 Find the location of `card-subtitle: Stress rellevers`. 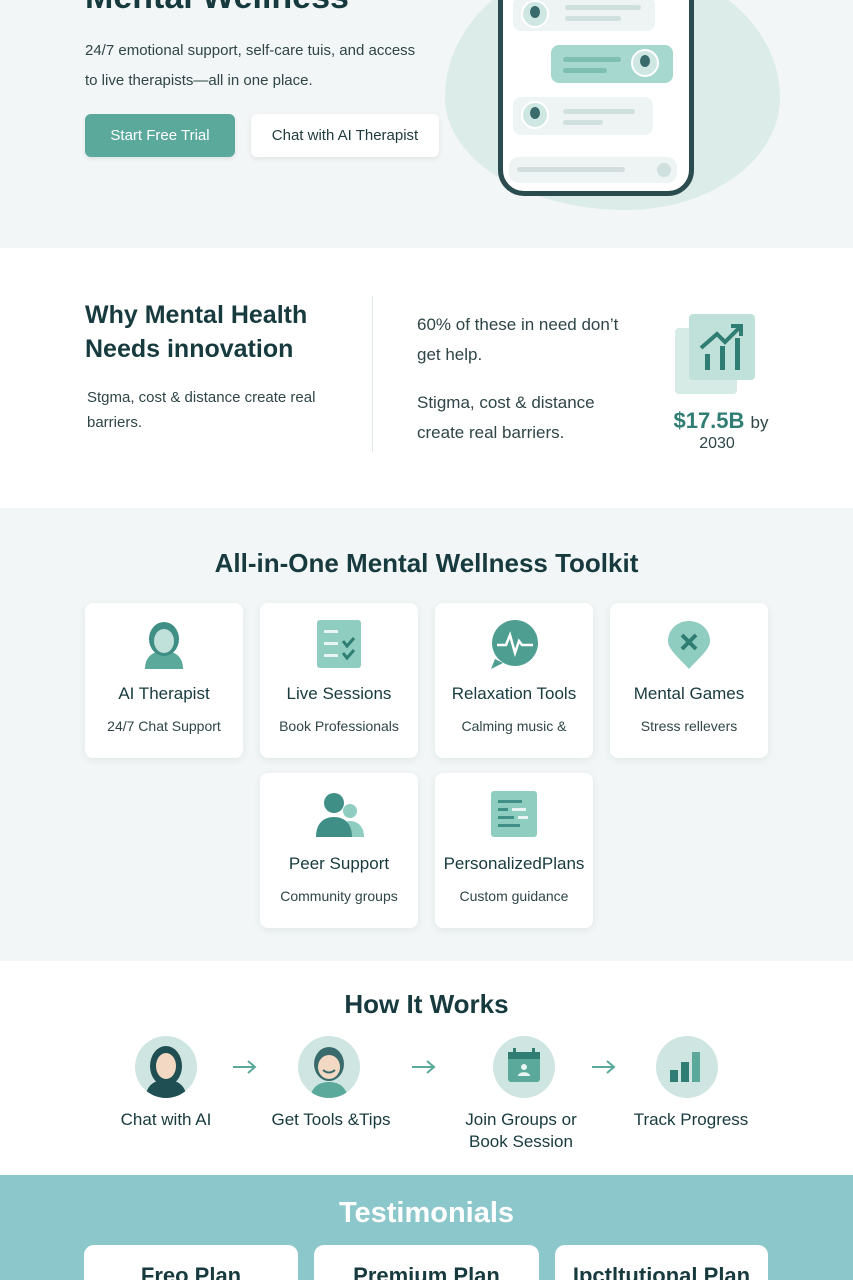

card-subtitle: Stress rellevers is located at coordinates (689, 726).